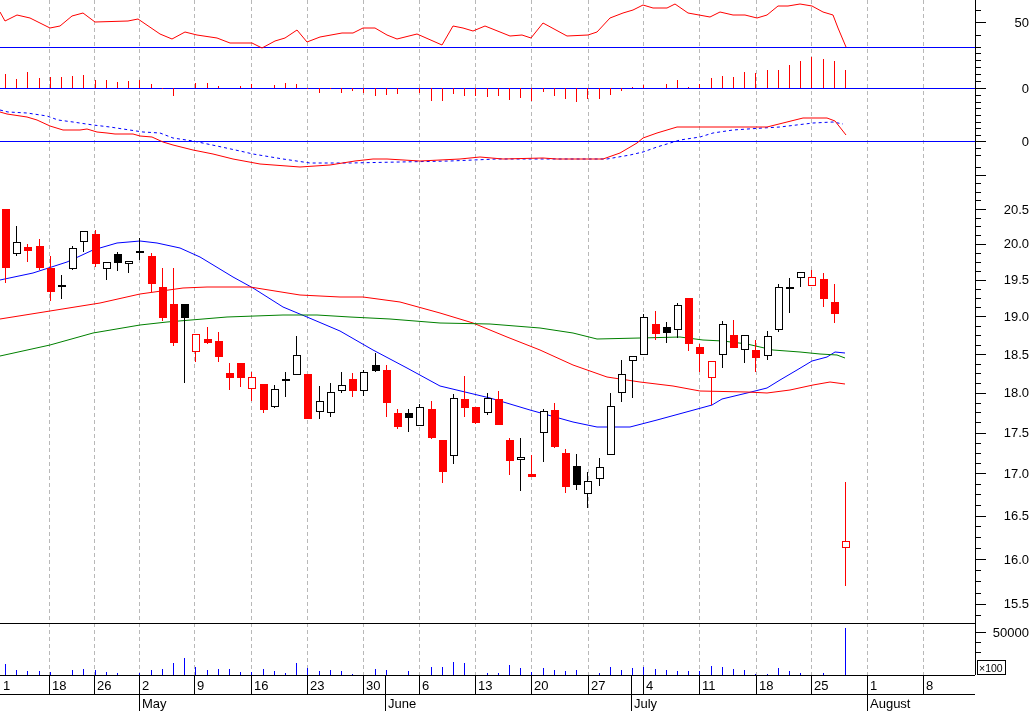  I want to click on axis-label: 18.5, so click(1016, 354).